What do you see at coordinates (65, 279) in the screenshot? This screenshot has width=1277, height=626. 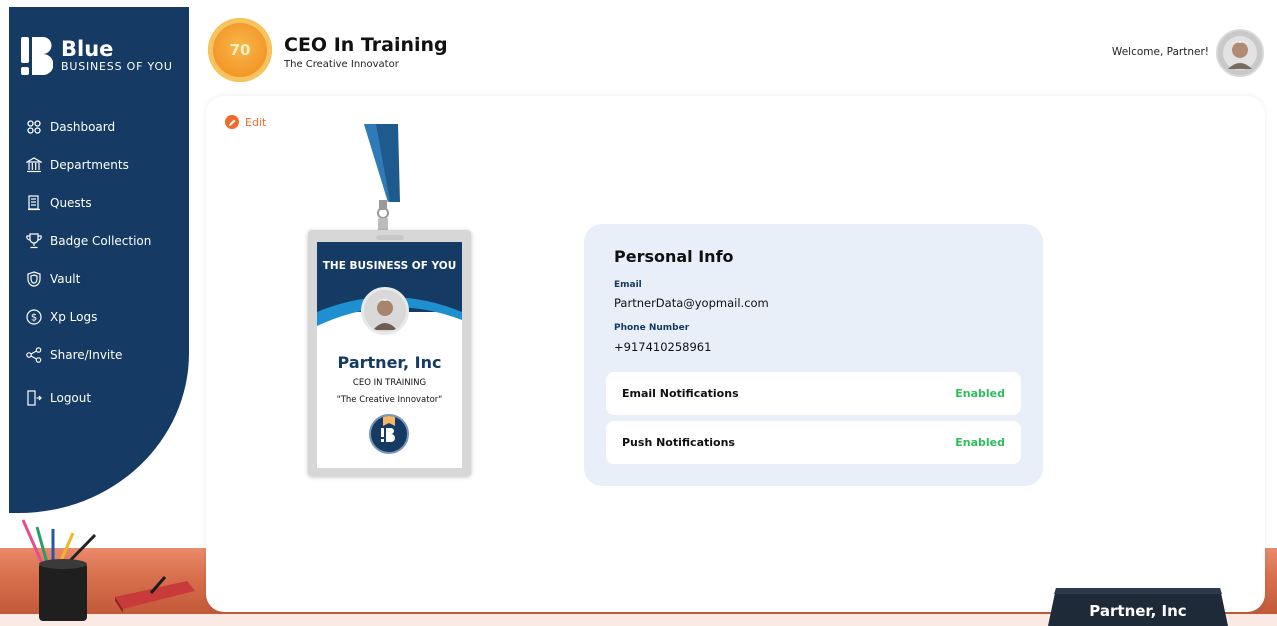 I see `sidebar-item-label: Vault` at bounding box center [65, 279].